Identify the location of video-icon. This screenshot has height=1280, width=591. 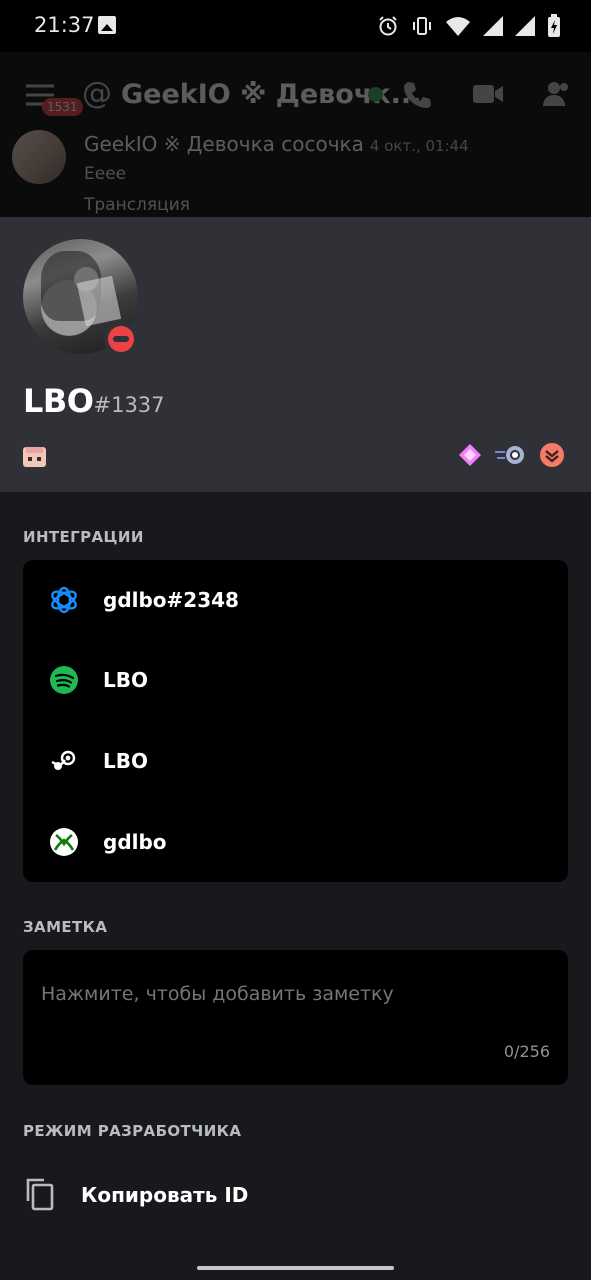
(488, 94).